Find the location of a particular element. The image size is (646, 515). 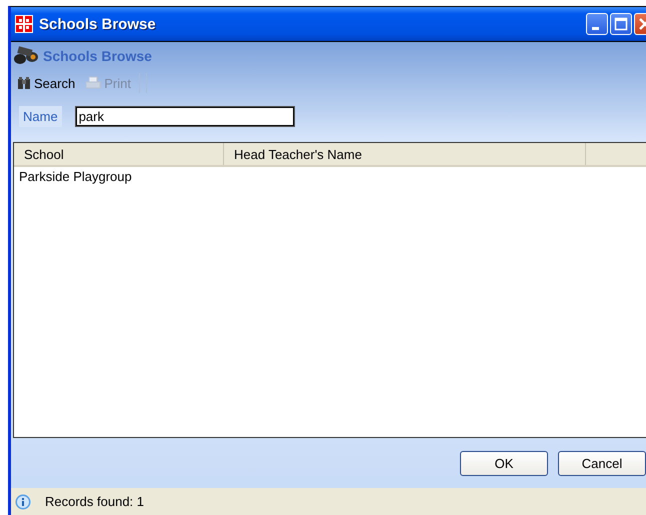

cancel-button: Cancel is located at coordinates (602, 463).